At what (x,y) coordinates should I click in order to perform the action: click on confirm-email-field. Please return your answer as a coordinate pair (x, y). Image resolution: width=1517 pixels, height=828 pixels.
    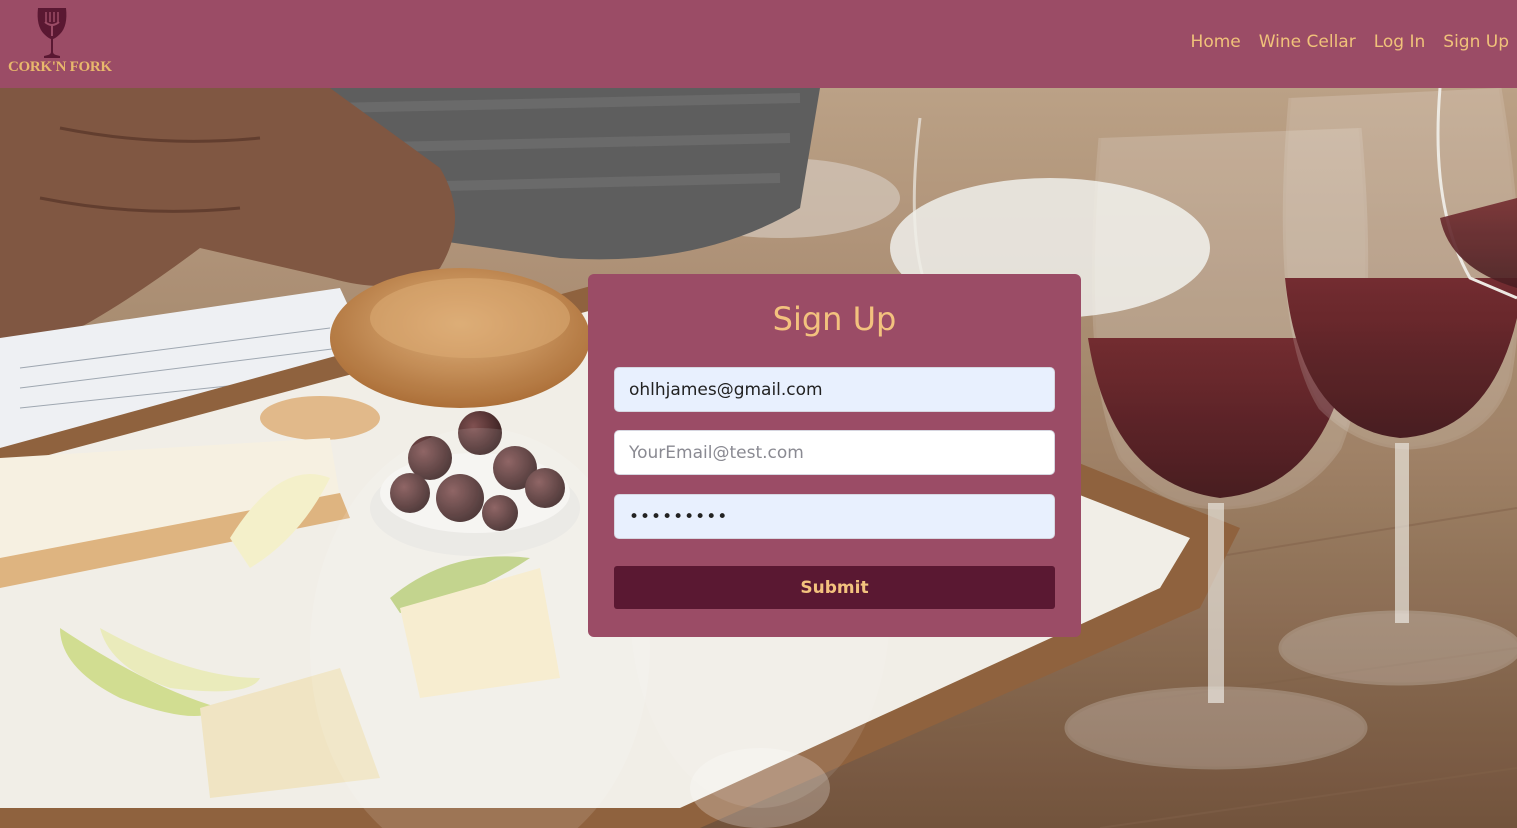
    Looking at the image, I should click on (834, 452).